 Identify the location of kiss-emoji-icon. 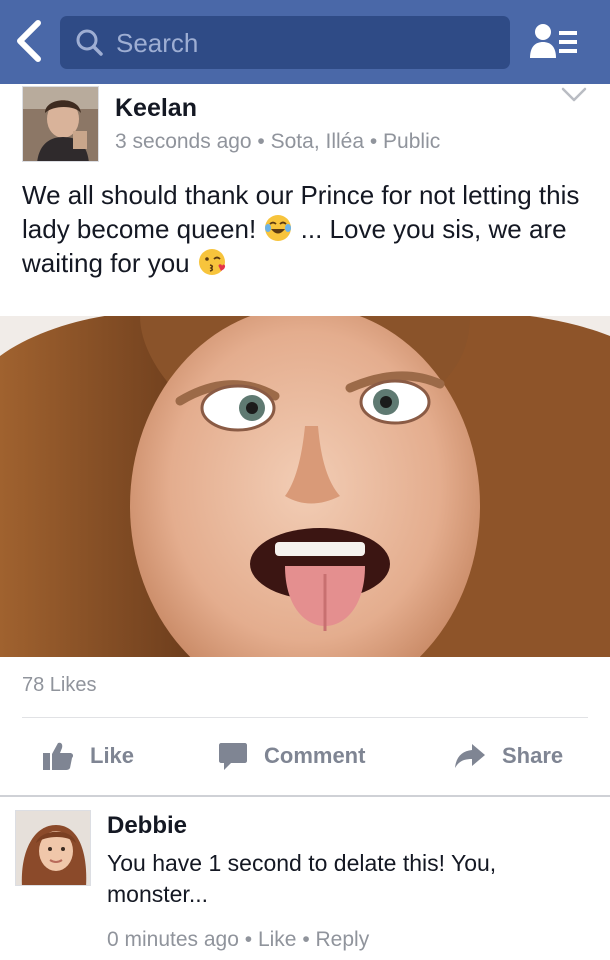
(211, 262).